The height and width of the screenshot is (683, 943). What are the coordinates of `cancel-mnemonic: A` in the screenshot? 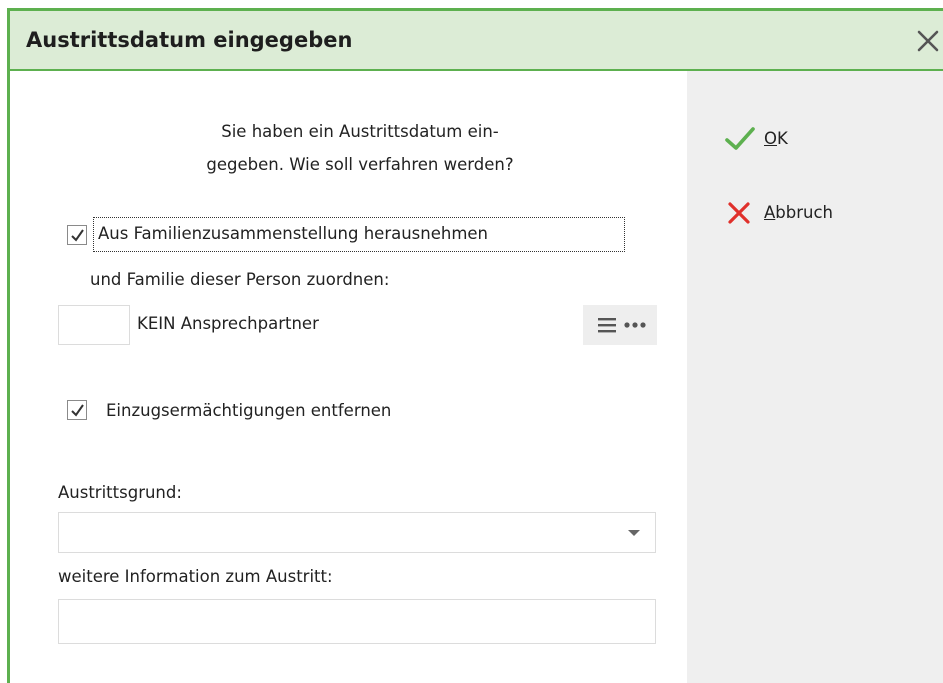 It's located at (770, 212).